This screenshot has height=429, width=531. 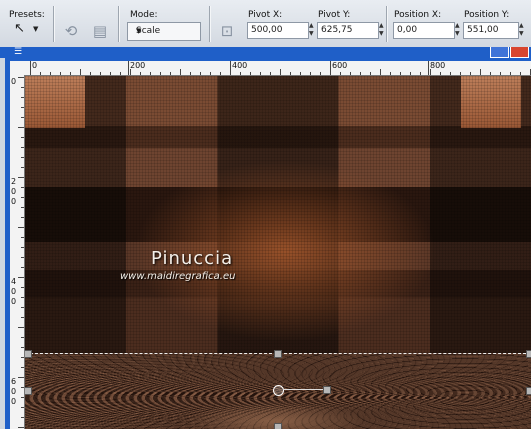 What do you see at coordinates (483, 30) in the screenshot?
I see `position-y-input: 551,00` at bounding box center [483, 30].